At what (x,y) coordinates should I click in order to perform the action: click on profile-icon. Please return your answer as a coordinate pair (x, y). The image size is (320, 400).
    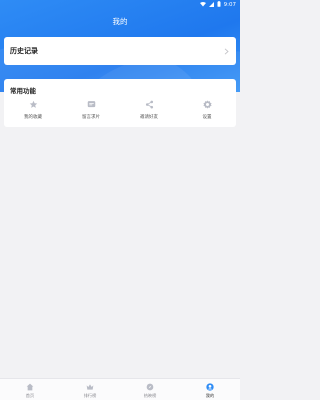
    Looking at the image, I should click on (210, 386).